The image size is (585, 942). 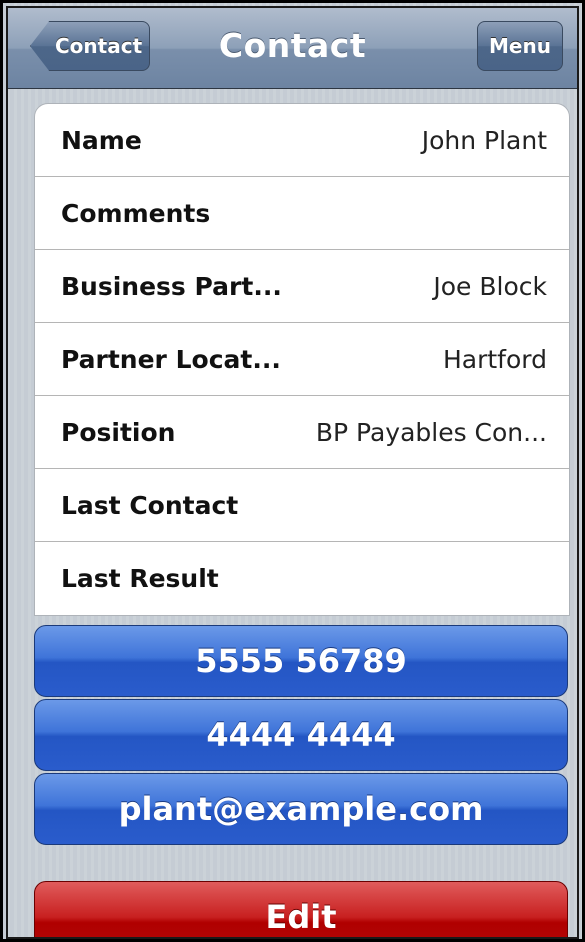 What do you see at coordinates (520, 46) in the screenshot?
I see `menu-button: Menu` at bounding box center [520, 46].